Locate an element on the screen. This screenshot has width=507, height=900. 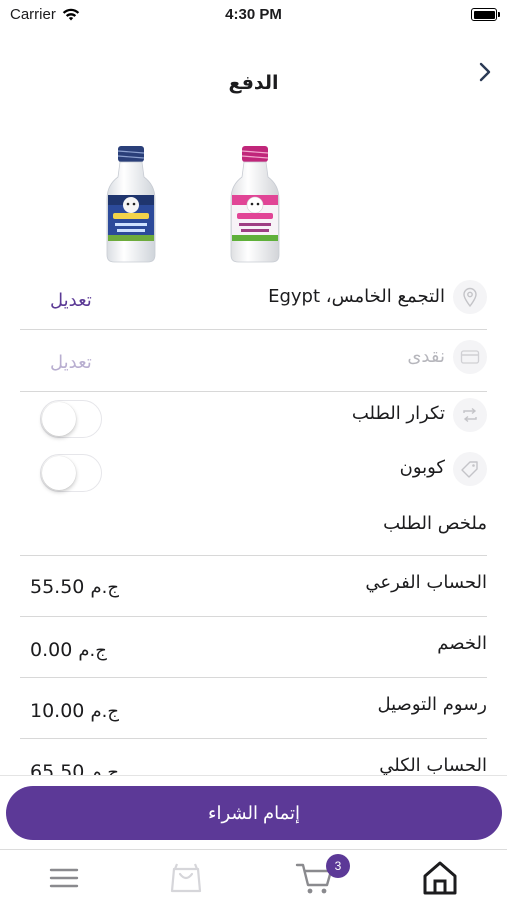
summary-row-subtotal: الحساب الفرعي 55.50 ج.م is located at coordinates (253, 586).